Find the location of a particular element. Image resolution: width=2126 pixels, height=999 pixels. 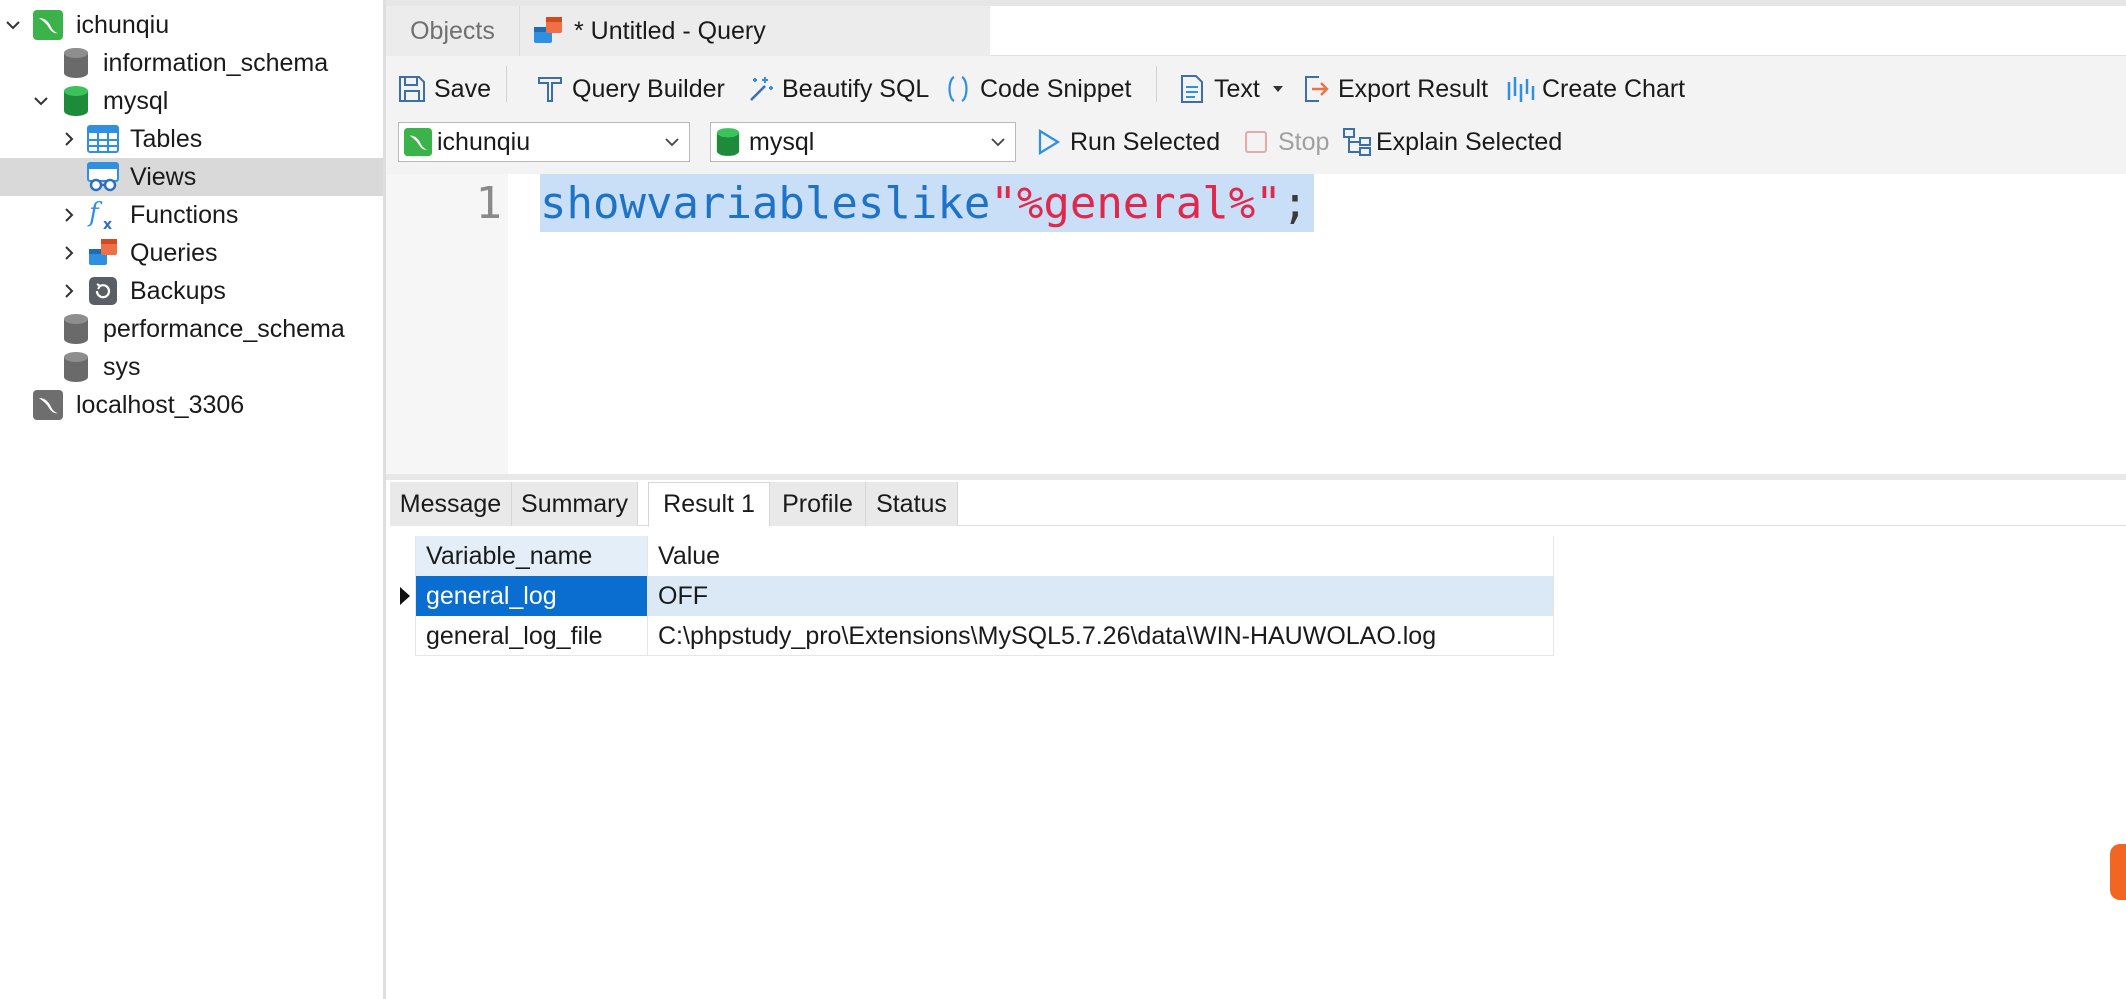

tab-label: * Untitled - Query is located at coordinates (670, 30).